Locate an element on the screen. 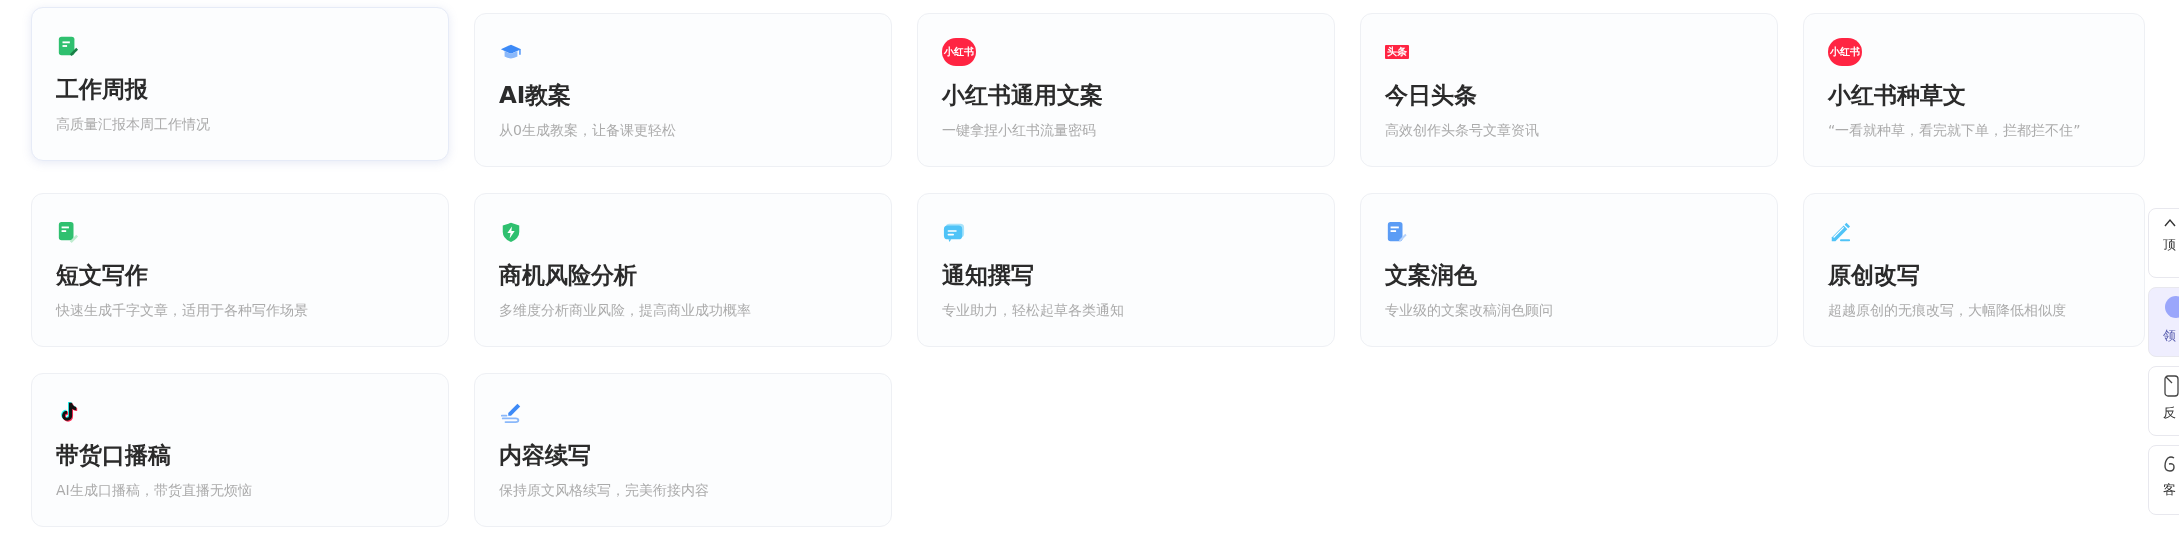  card-title: 通知撰写 is located at coordinates (988, 276).